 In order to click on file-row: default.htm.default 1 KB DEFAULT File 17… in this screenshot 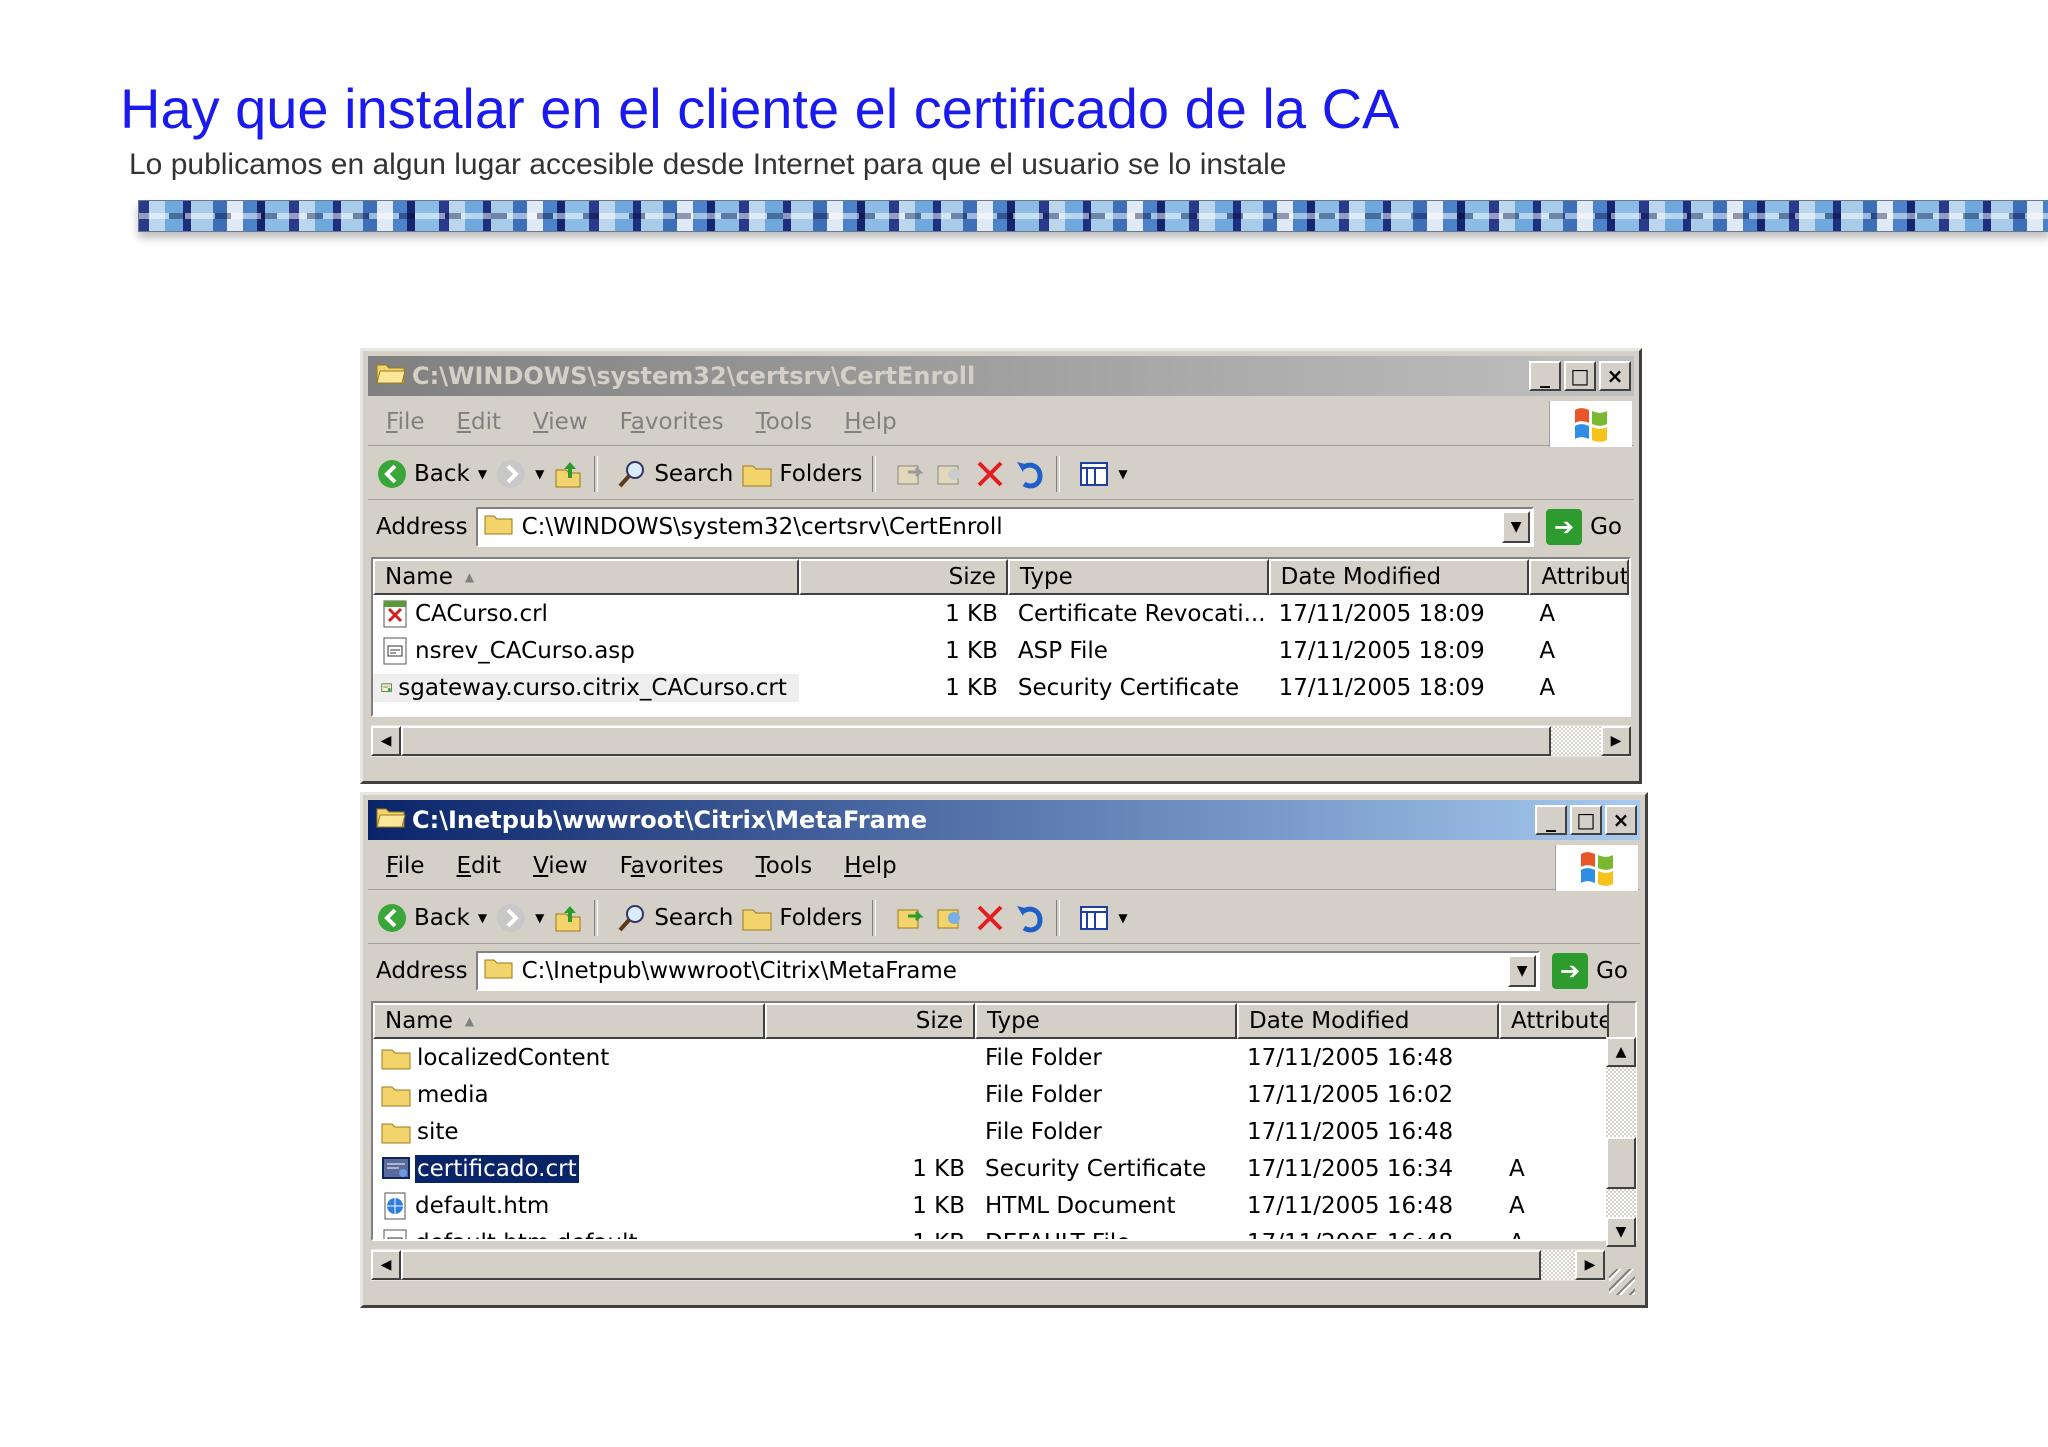, I will do `click(1004, 1231)`.